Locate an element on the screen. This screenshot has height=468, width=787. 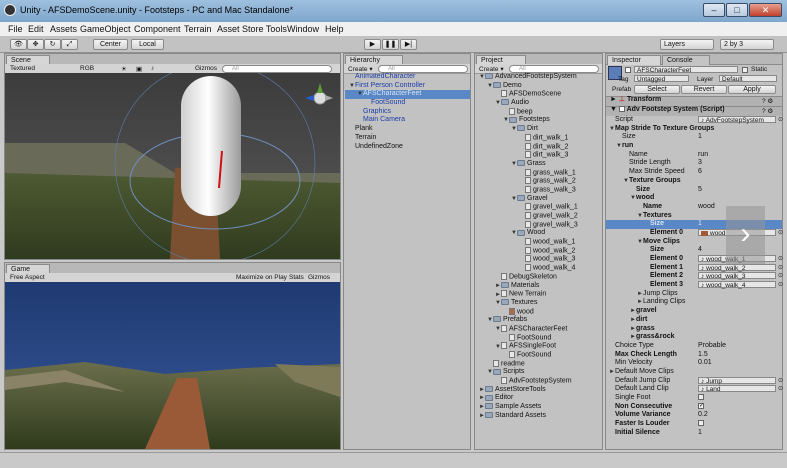
scene-shading-dropdown: Textured is located at coordinates (22, 68).